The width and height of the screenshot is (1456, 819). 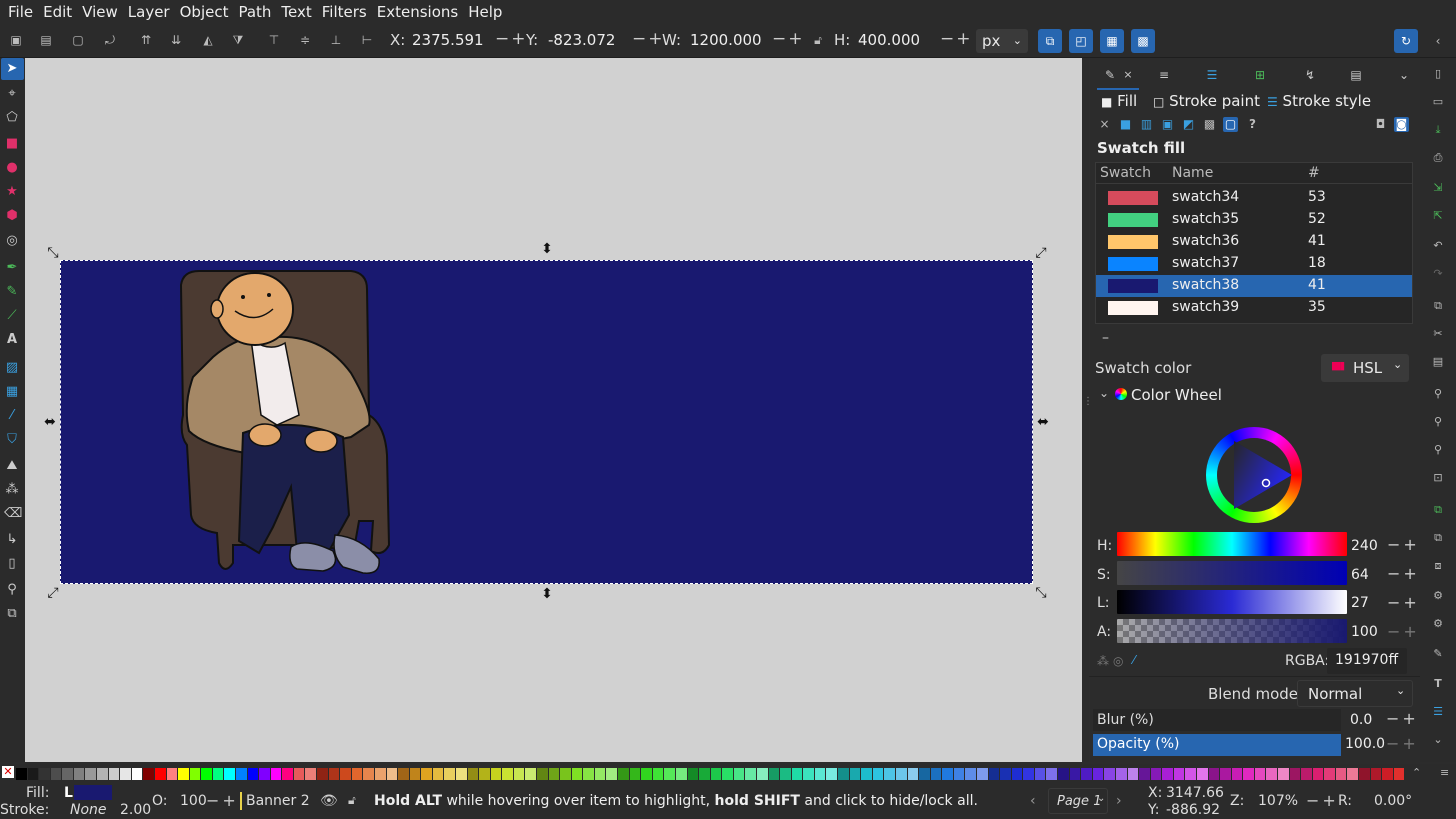 What do you see at coordinates (336, 40) in the screenshot?
I see `align-bottom-icon: ⊥` at bounding box center [336, 40].